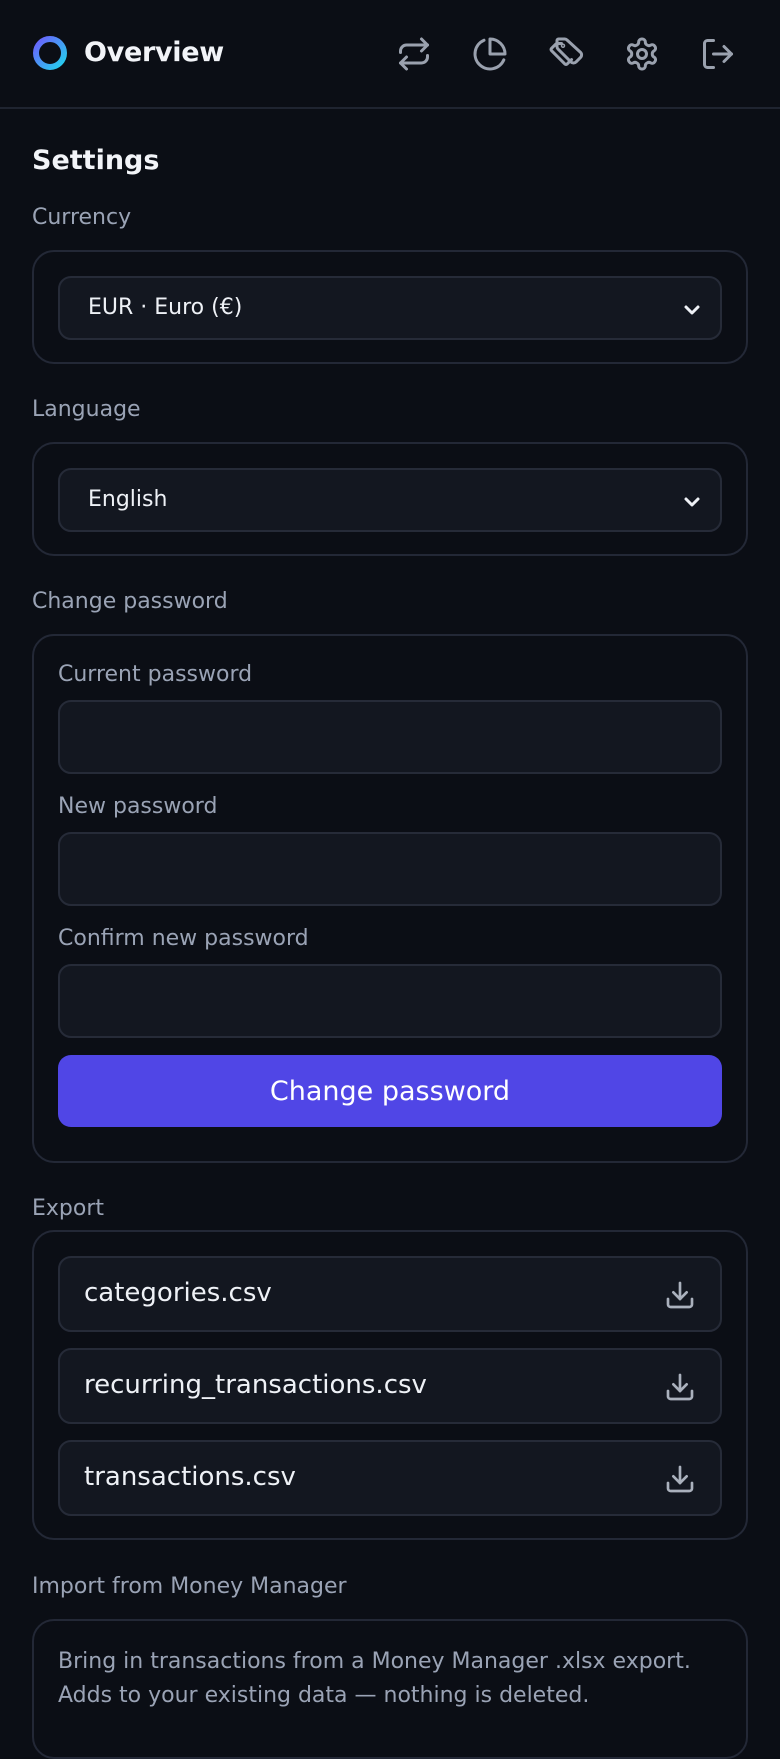 Image resolution: width=780 pixels, height=1759 pixels. What do you see at coordinates (154, 52) in the screenshot?
I see `page-header-title: Overview` at bounding box center [154, 52].